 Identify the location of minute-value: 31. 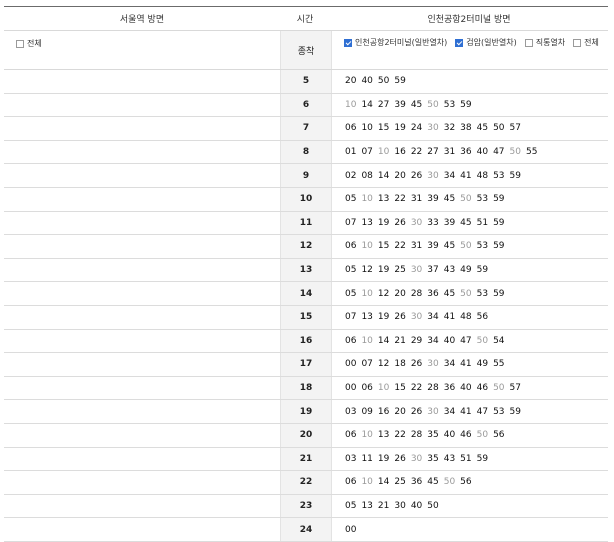
(449, 152).